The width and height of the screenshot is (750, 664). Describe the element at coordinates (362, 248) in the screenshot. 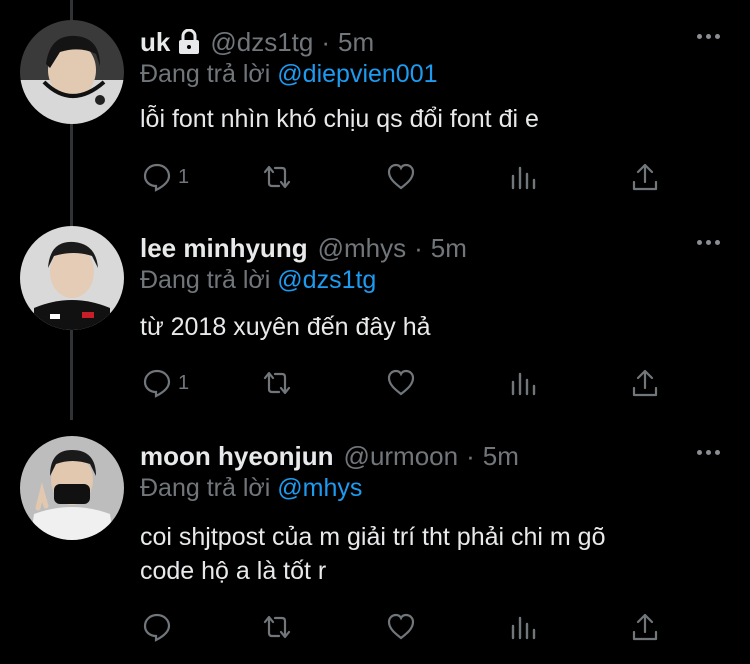

I see `handle: @mhys` at that location.